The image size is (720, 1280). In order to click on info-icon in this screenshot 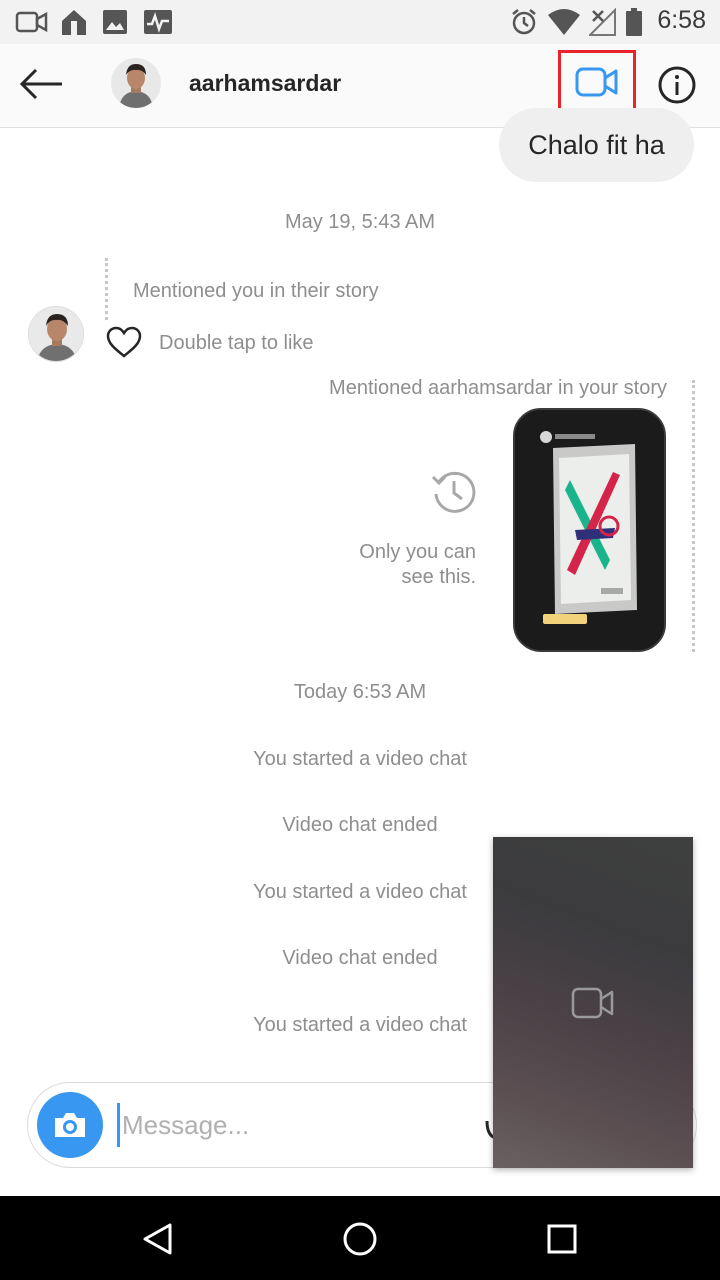, I will do `click(677, 85)`.